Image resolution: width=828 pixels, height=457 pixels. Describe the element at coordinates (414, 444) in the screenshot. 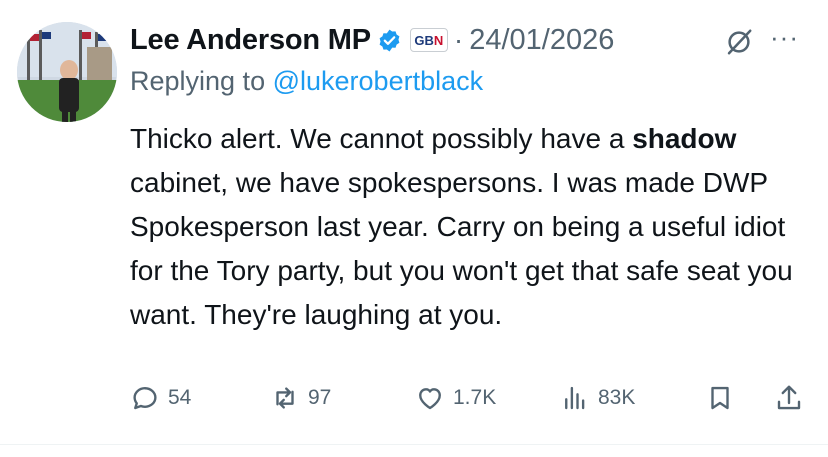

I see `divider` at that location.